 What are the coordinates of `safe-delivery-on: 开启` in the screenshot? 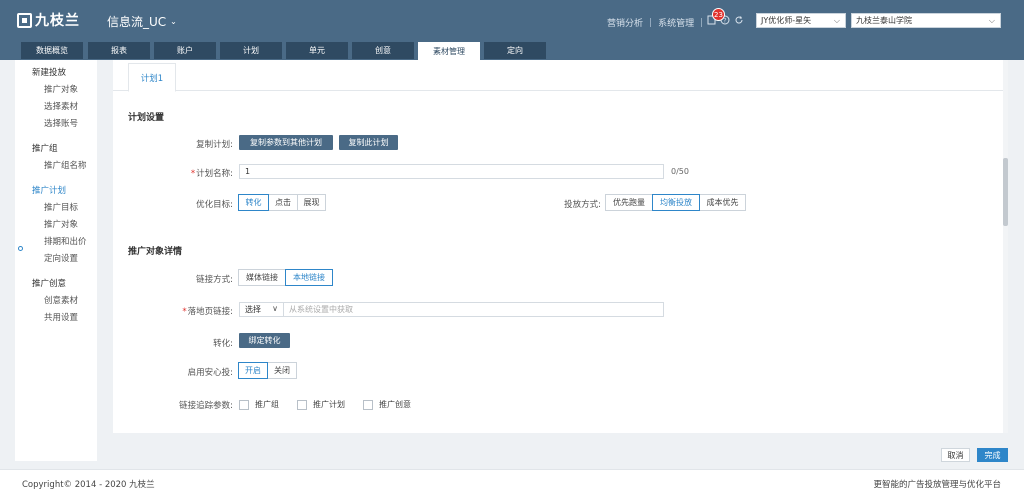 It's located at (253, 370).